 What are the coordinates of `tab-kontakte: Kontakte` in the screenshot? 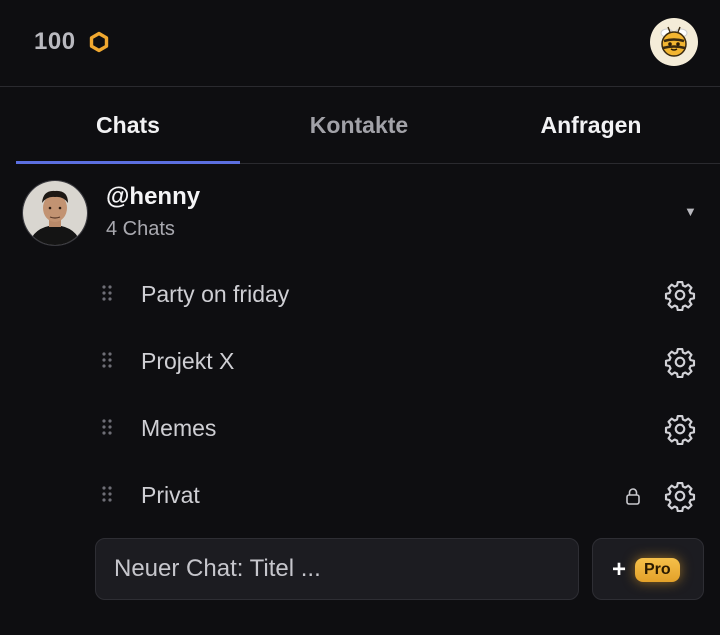 It's located at (359, 125).